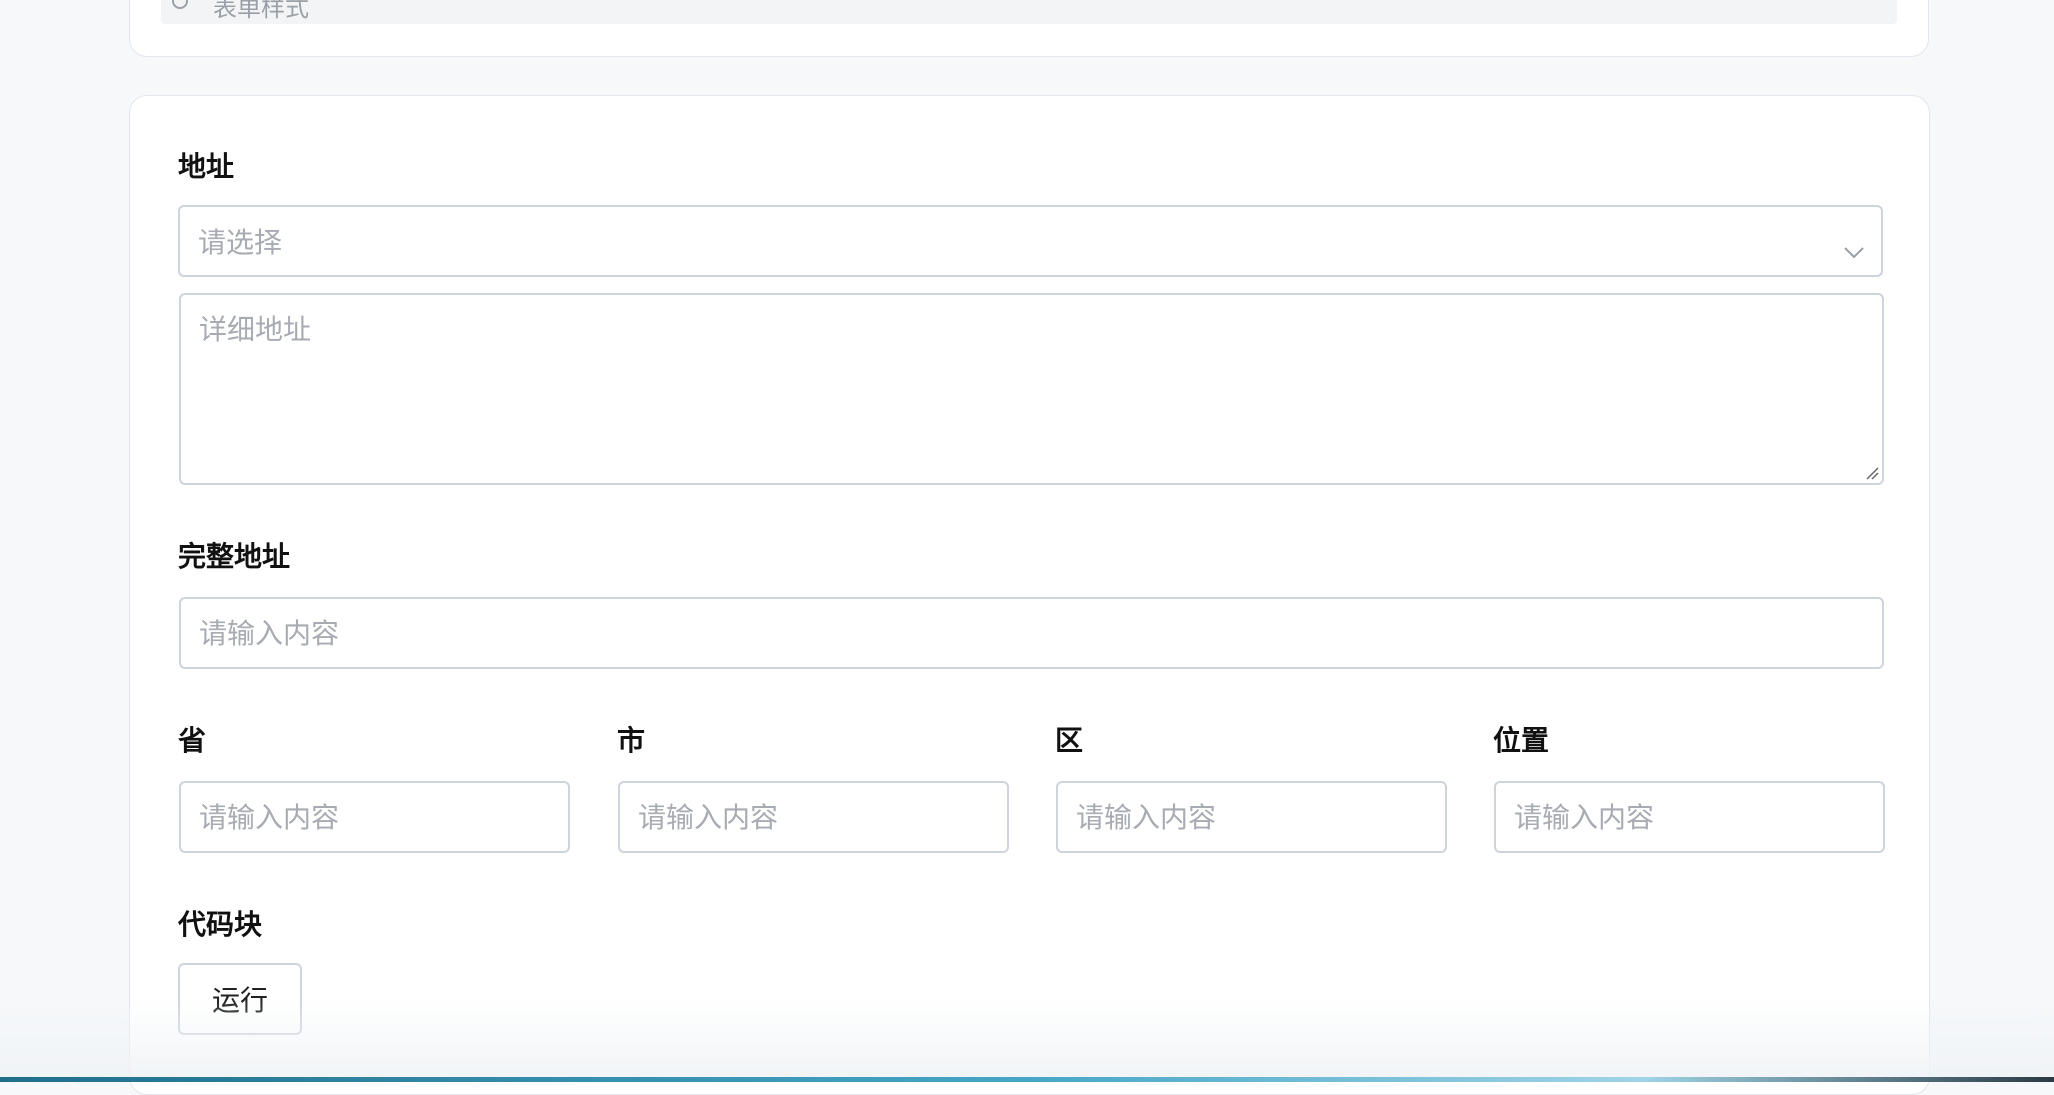  Describe the element at coordinates (1031, 633) in the screenshot. I see `full-address-input` at that location.